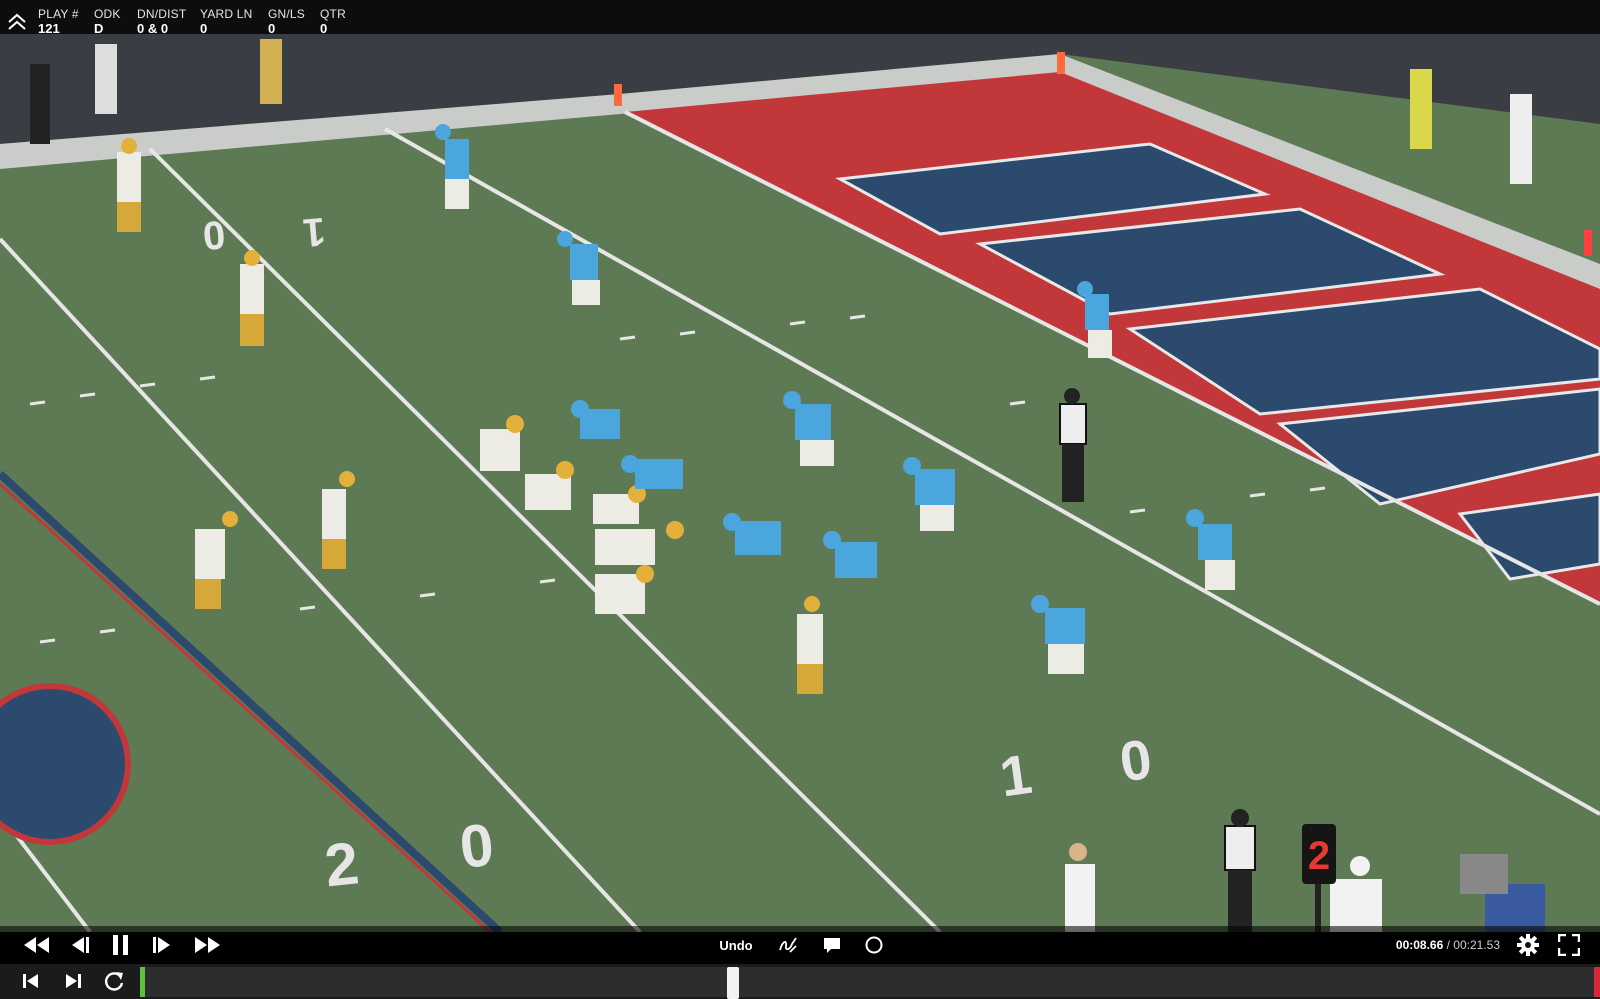 The height and width of the screenshot is (999, 1600). What do you see at coordinates (65, 764) in the screenshot?
I see `field-logo` at bounding box center [65, 764].